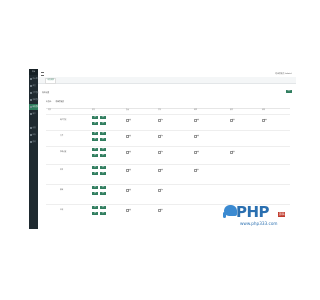  What do you see at coordinates (33, 72) in the screenshot?
I see `sidebar-logo: 后台` at bounding box center [33, 72].